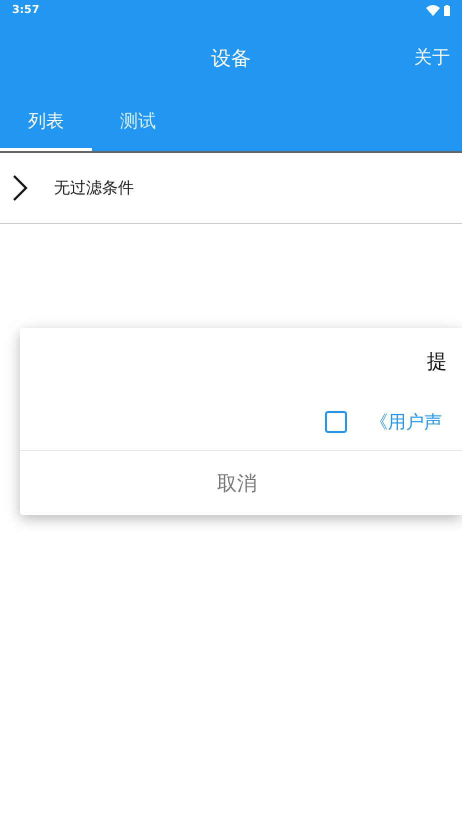 The height and width of the screenshot is (823, 462). What do you see at coordinates (432, 57) in the screenshot?
I see `about-button: 关于` at bounding box center [432, 57].